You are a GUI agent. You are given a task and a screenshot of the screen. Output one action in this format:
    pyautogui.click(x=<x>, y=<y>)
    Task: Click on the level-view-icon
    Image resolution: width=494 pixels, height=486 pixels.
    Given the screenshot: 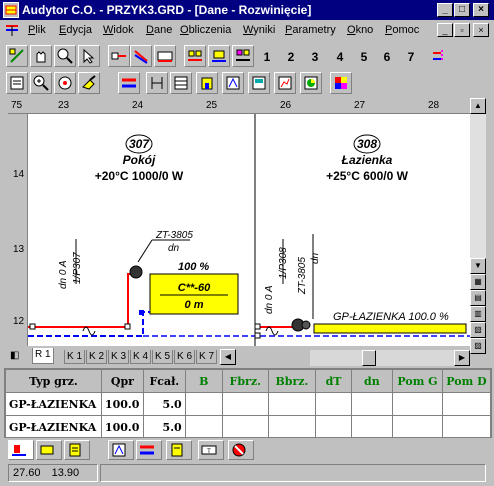 What is the action you would take?
    pyautogui.click(x=233, y=83)
    